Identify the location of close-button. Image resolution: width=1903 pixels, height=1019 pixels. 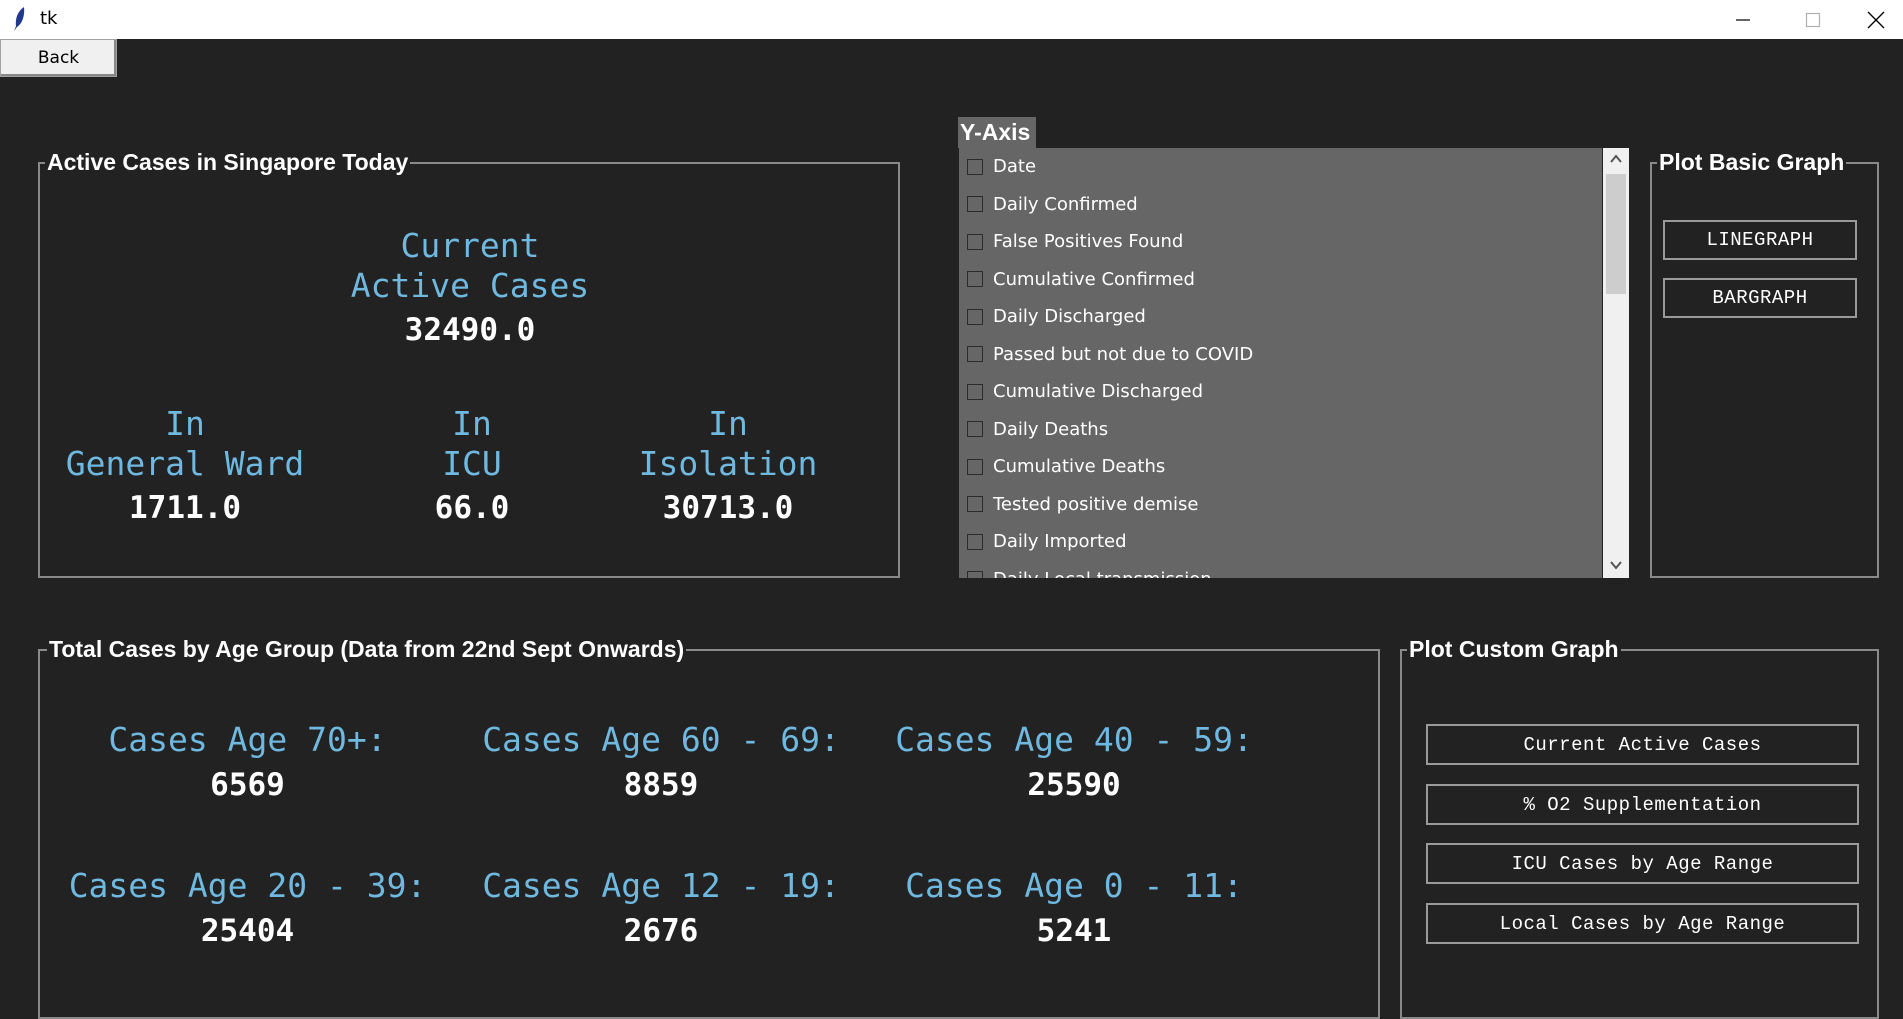
(1875, 19).